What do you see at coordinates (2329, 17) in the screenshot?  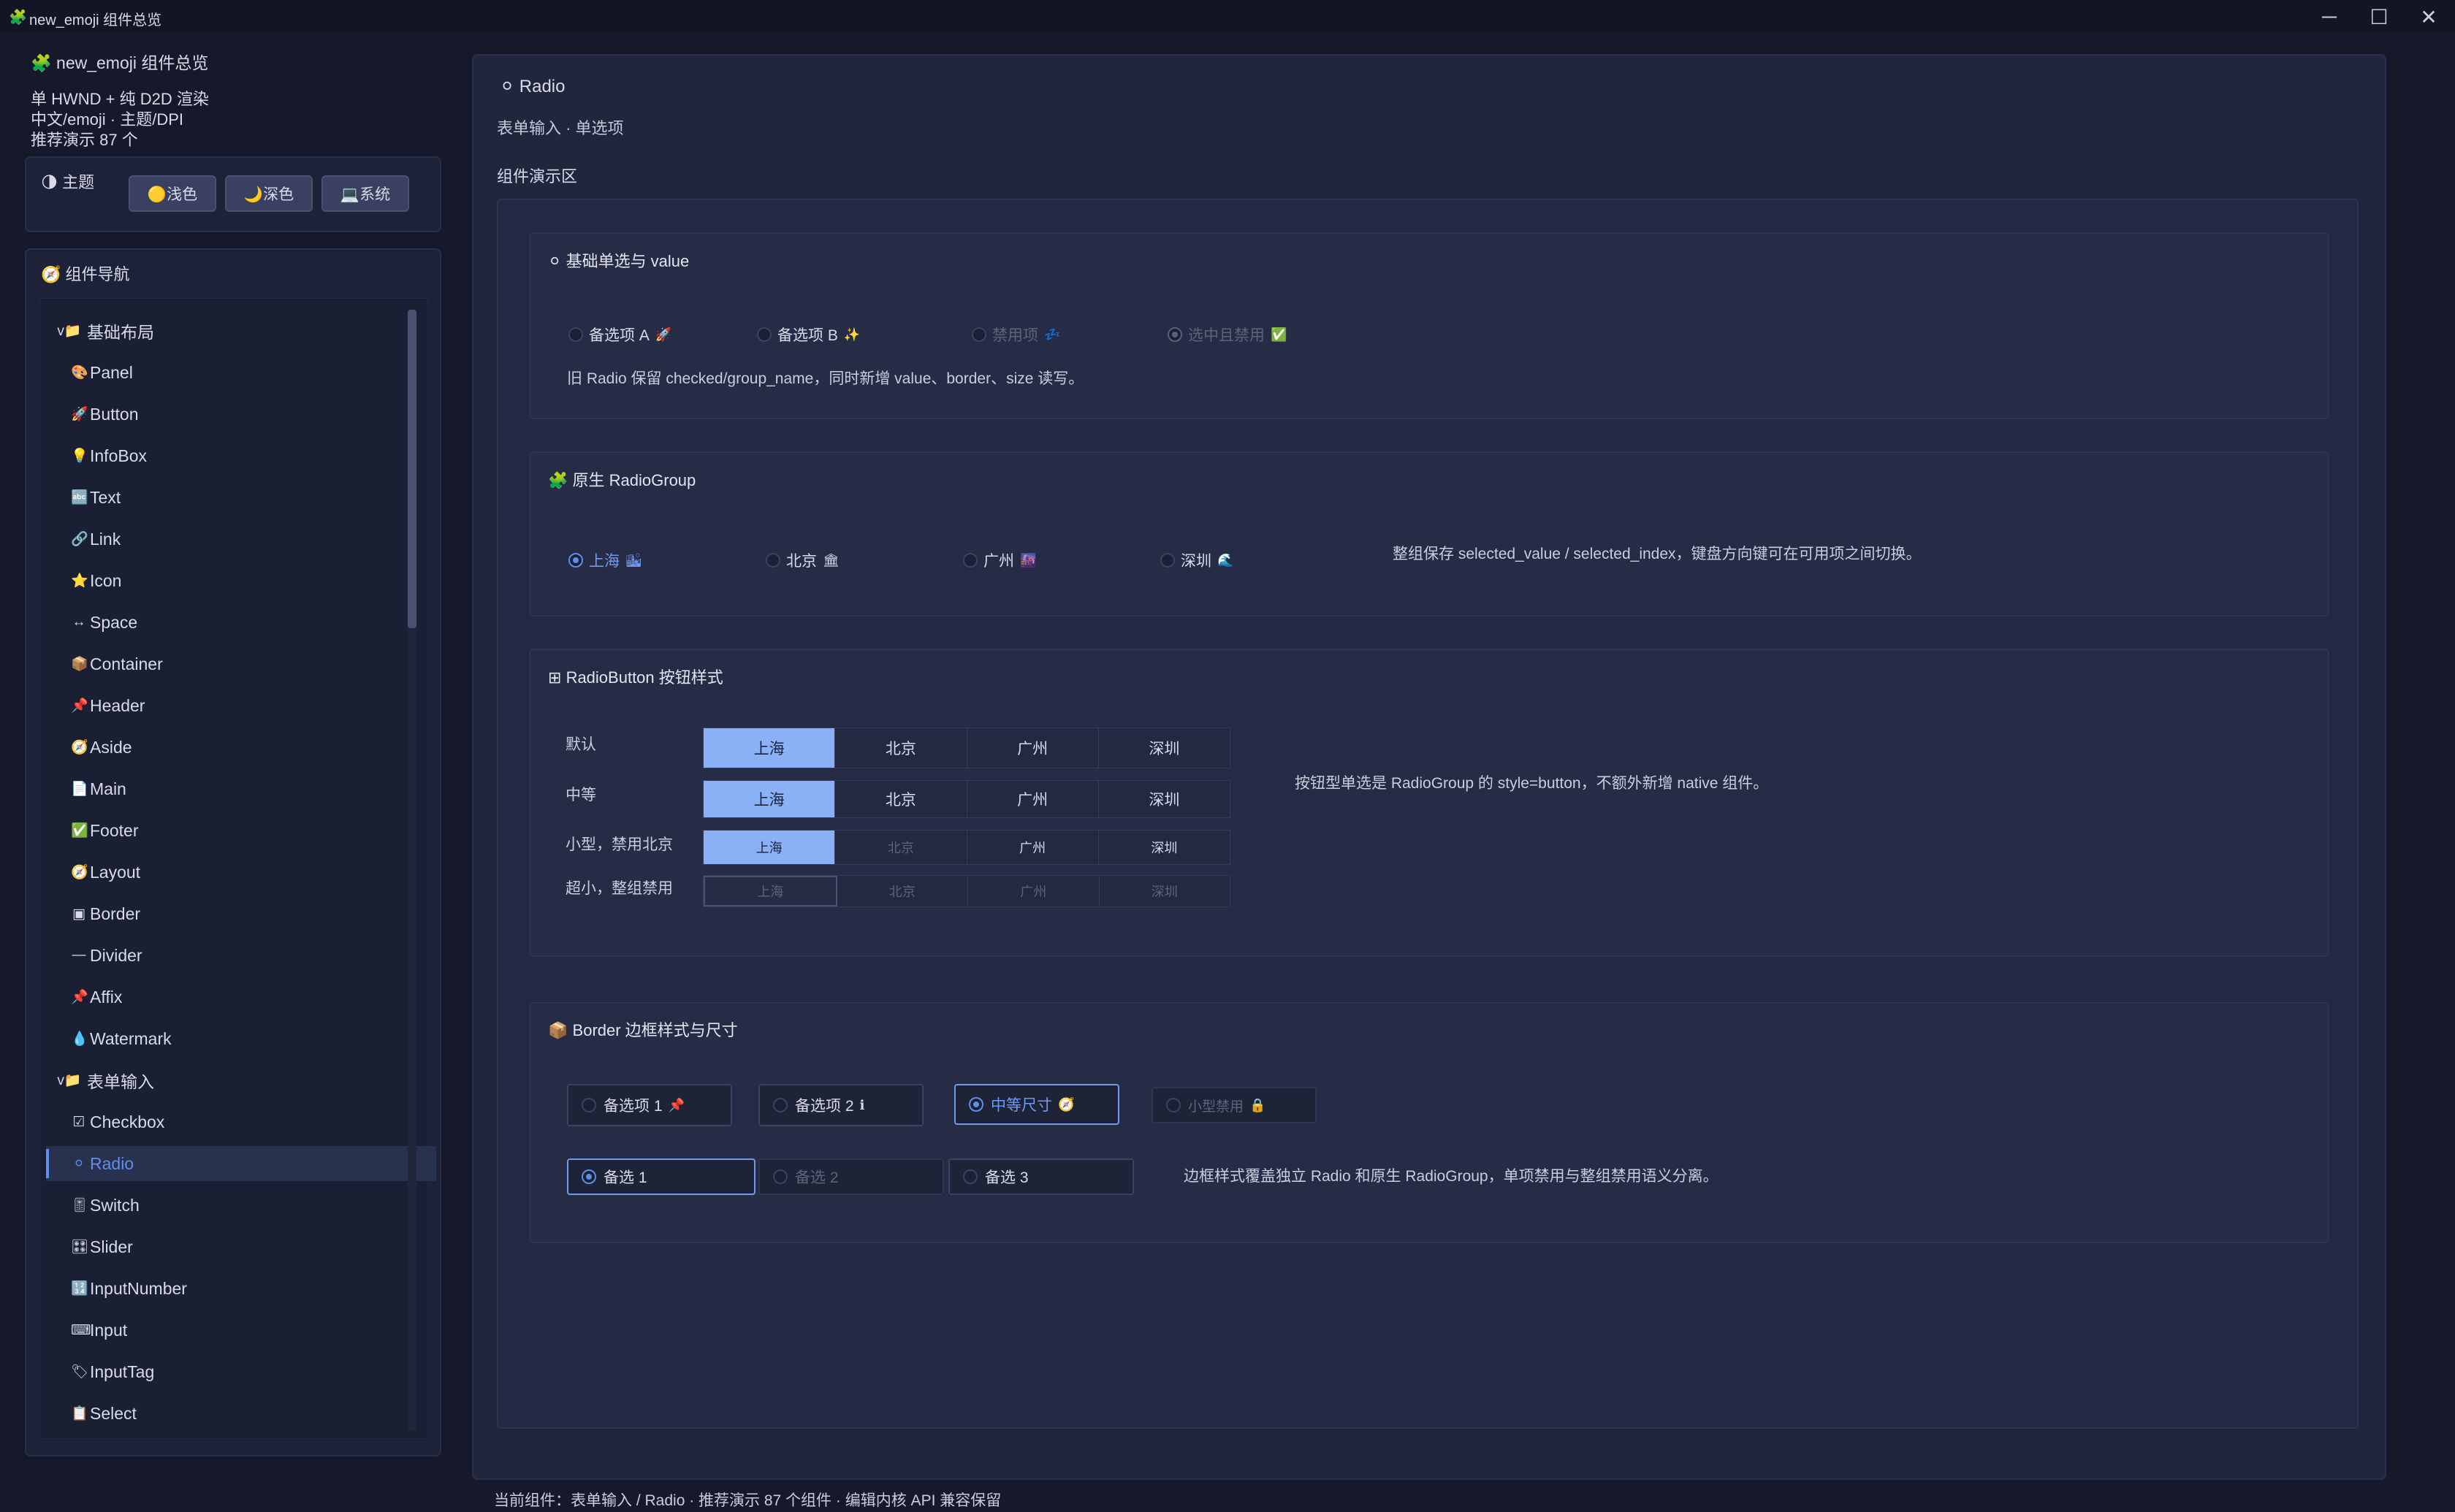 I see `minimize-button: ─` at bounding box center [2329, 17].